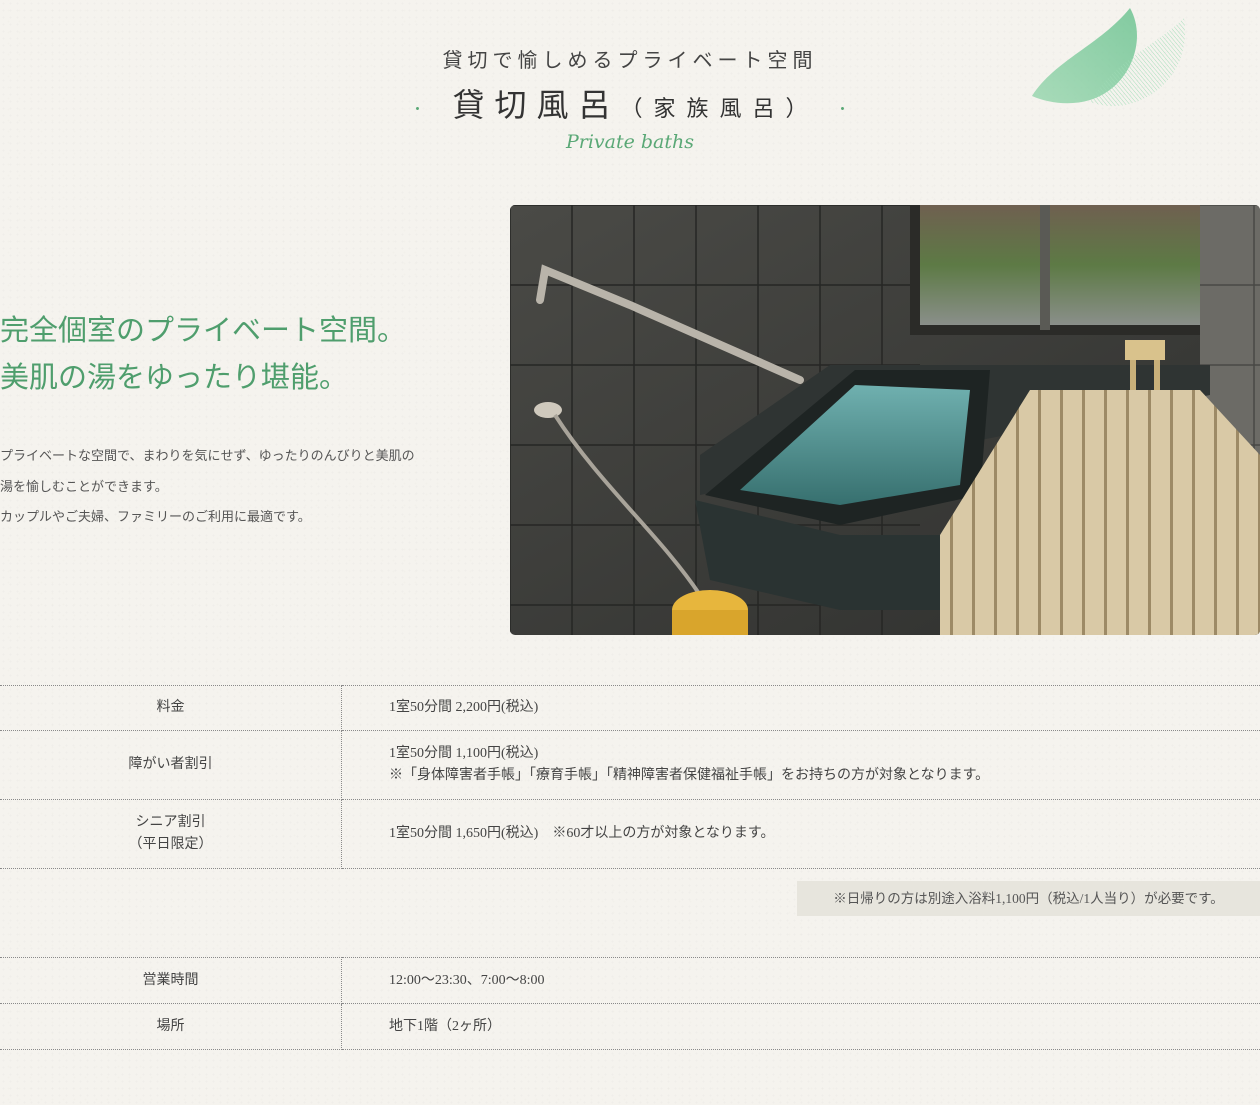 This screenshot has height=1105, width=1260. Describe the element at coordinates (171, 980) in the screenshot. I see `table-label: 営業時間` at that location.